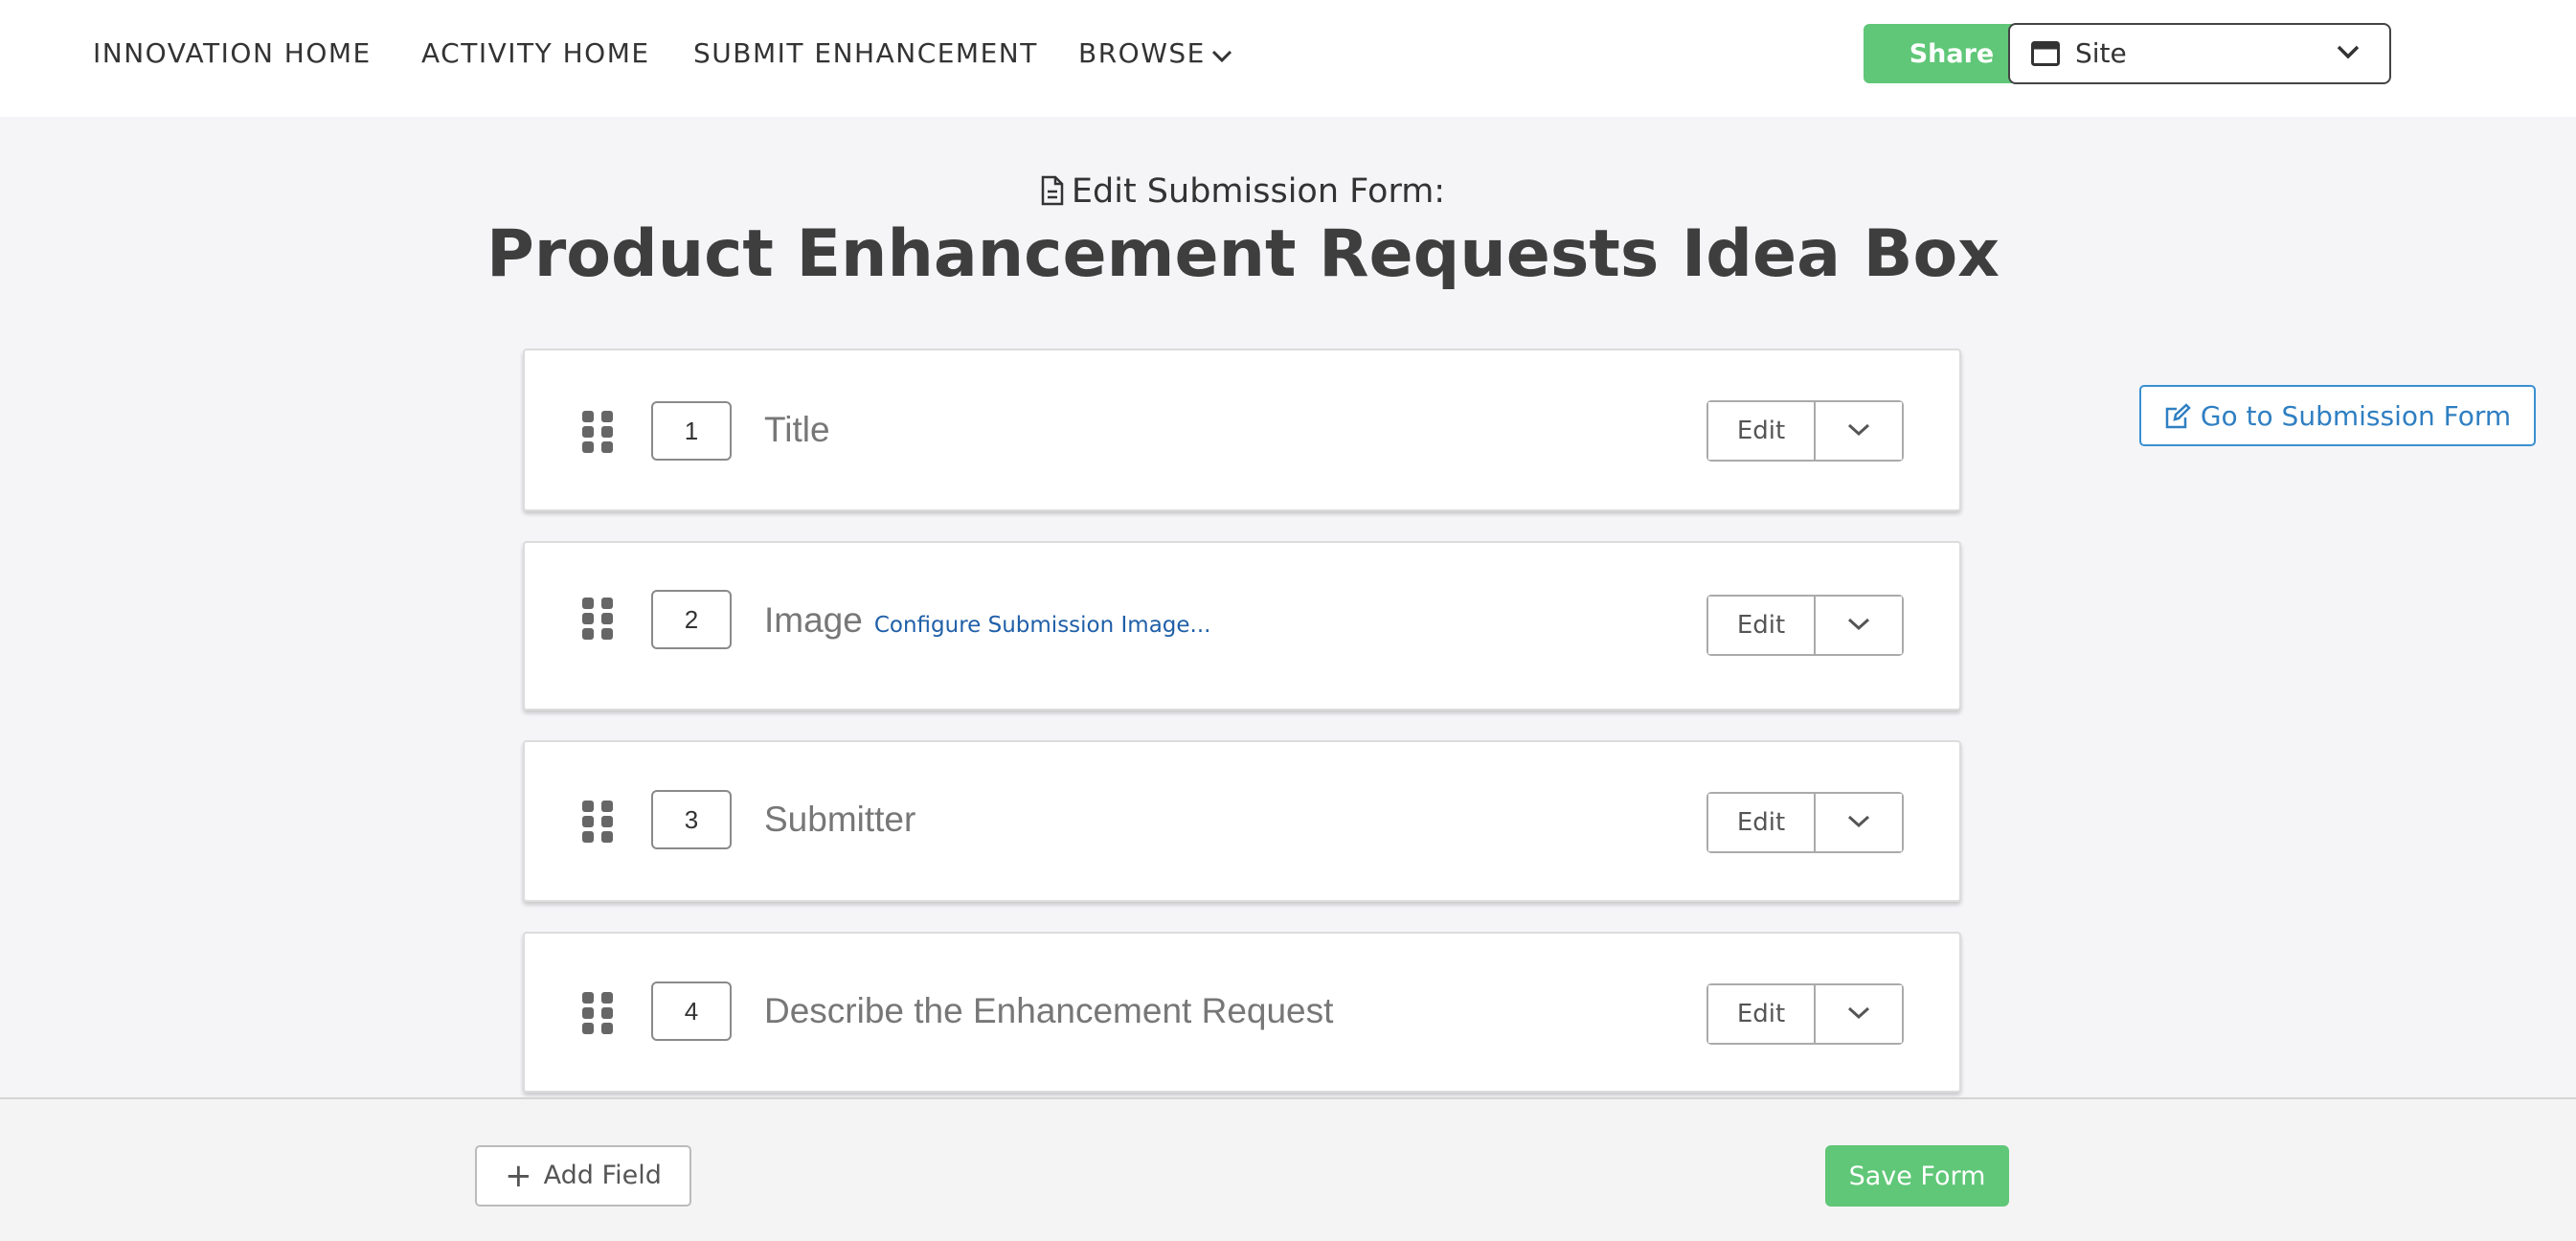 The height and width of the screenshot is (1241, 2576). Describe the element at coordinates (691, 819) in the screenshot. I see `field-order-number: 3` at that location.